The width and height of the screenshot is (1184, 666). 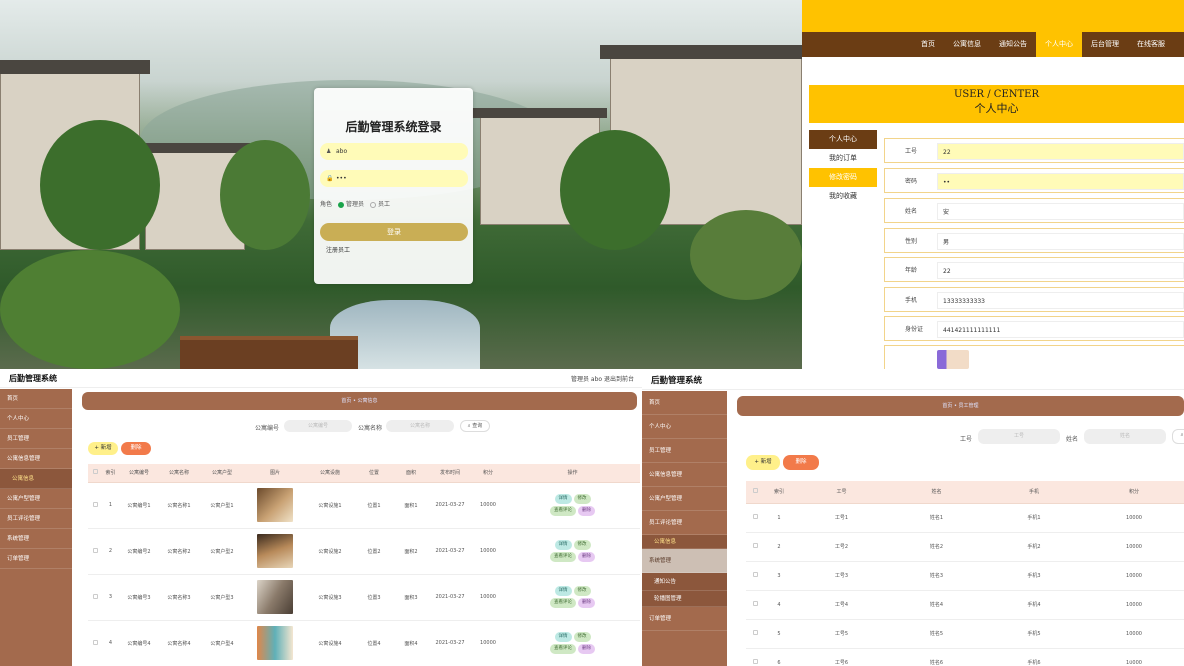 I want to click on nav-admin: 后台管理, so click(x=1105, y=44).